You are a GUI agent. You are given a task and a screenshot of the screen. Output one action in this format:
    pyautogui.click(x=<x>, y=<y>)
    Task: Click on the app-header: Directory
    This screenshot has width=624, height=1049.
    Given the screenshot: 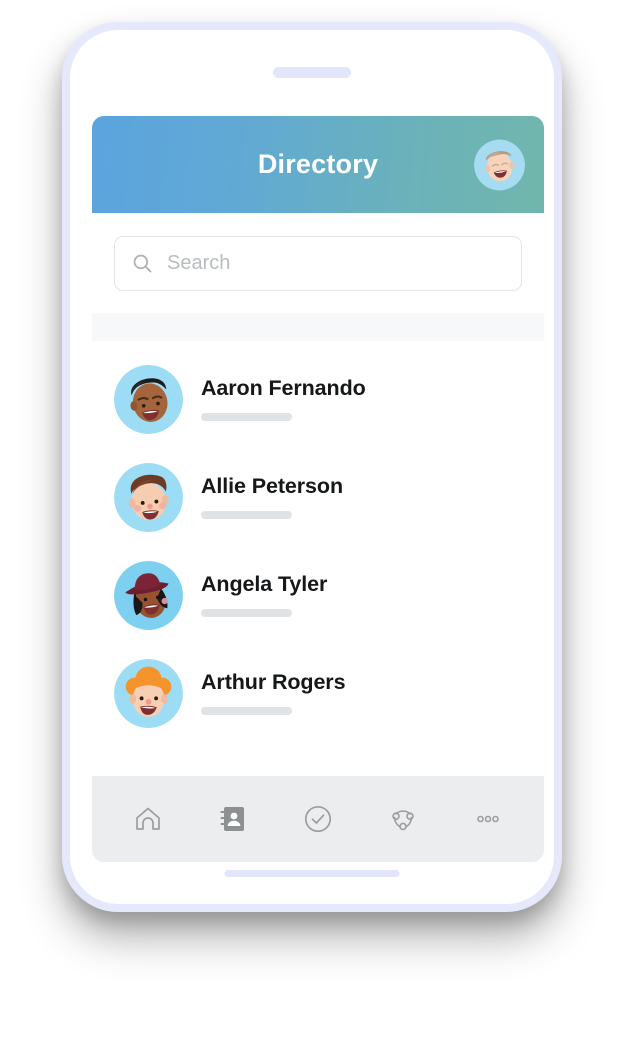 What is the action you would take?
    pyautogui.click(x=318, y=164)
    